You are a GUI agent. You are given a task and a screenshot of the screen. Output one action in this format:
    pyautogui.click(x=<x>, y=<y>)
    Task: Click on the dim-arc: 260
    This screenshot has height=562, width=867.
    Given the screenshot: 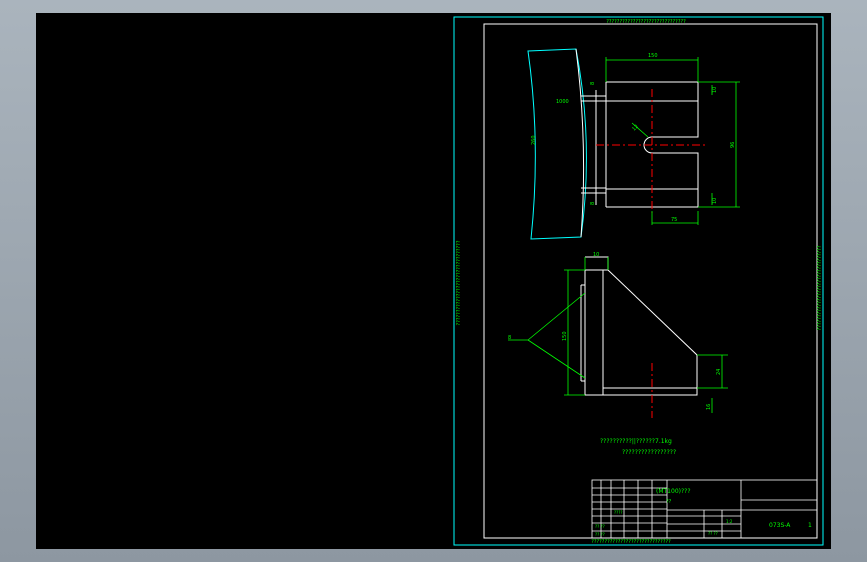 What is the action you would take?
    pyautogui.click(x=534, y=140)
    